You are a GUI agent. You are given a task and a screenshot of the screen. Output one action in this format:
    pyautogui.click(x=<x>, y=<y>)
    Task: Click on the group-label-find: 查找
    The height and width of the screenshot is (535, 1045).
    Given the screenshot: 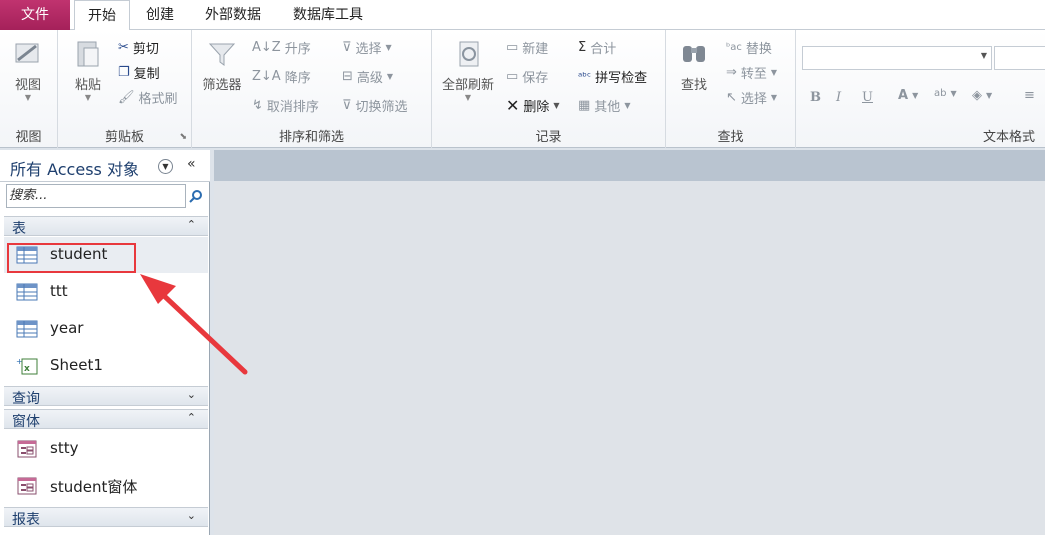 What is the action you would take?
    pyautogui.click(x=730, y=137)
    